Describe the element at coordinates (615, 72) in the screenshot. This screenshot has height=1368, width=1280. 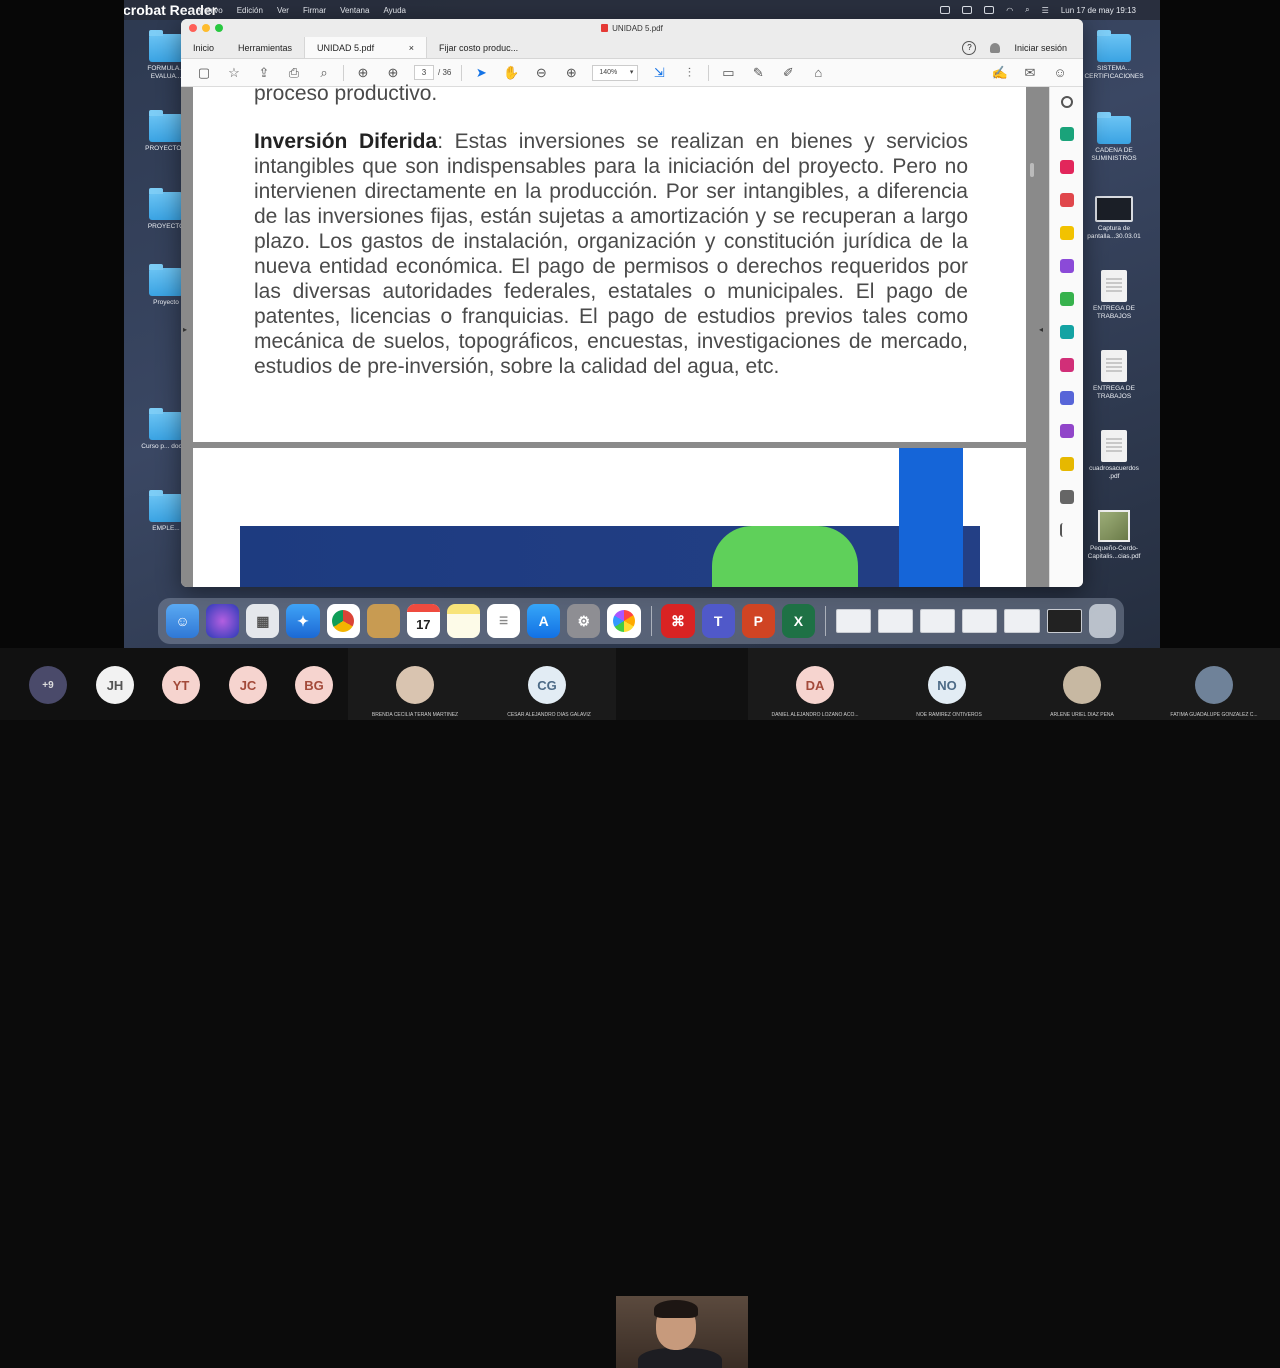
I see `zoom-level-select: 140%` at that location.